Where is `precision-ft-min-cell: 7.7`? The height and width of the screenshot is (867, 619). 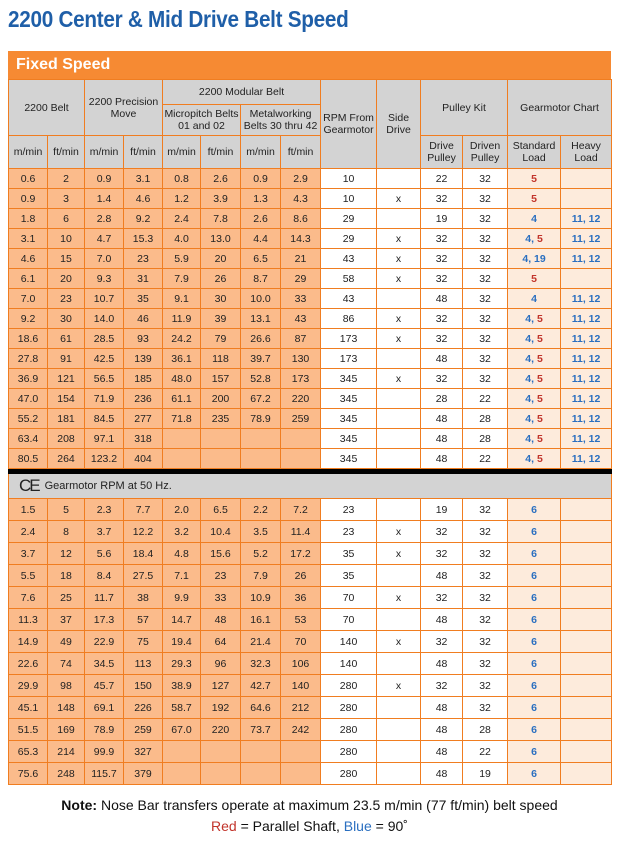
precision-ft-min-cell: 7.7 is located at coordinates (143, 509).